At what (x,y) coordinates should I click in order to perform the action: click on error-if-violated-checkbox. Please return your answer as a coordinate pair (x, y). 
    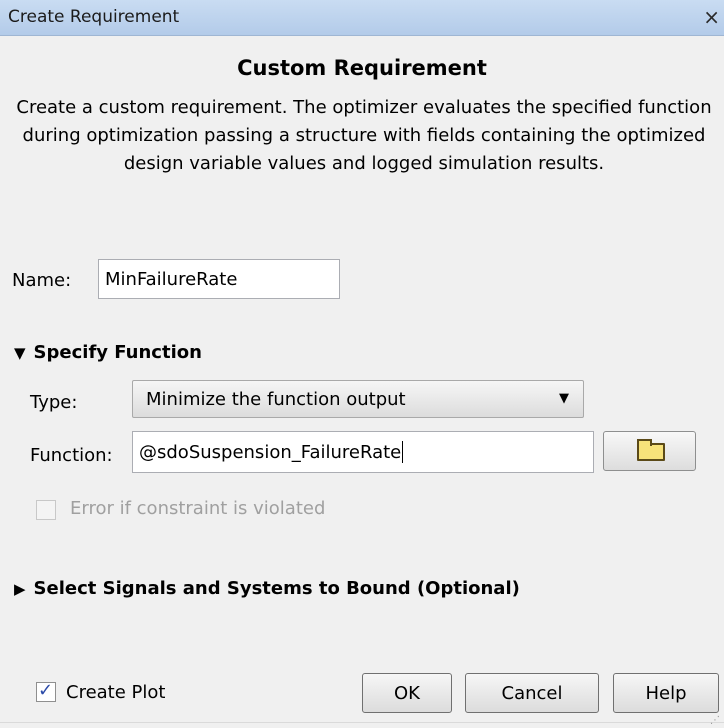
    Looking at the image, I should click on (46, 510).